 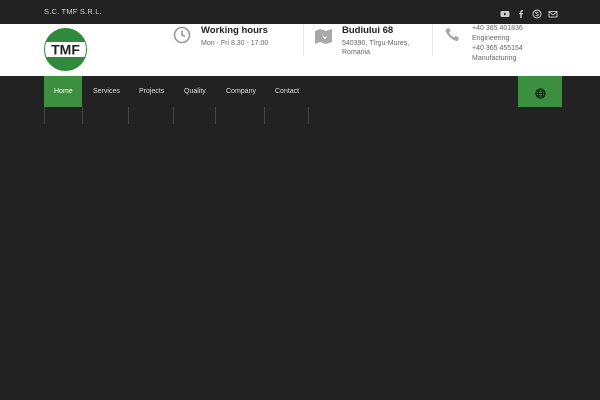 I want to click on phone-manufacturing-label: Manufacturing, so click(x=494, y=58).